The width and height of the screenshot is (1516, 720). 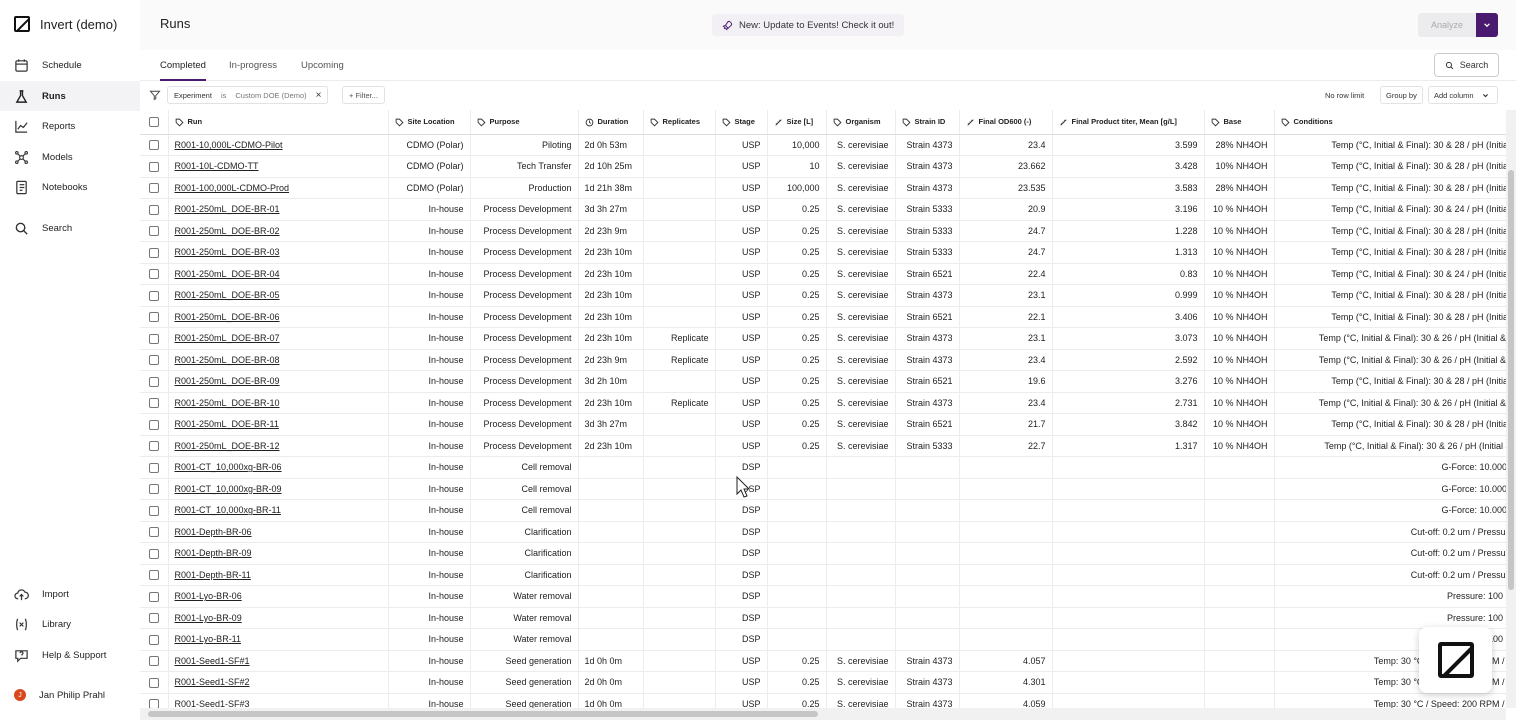 I want to click on tab-in-progress: In-progress, so click(x=253, y=70).